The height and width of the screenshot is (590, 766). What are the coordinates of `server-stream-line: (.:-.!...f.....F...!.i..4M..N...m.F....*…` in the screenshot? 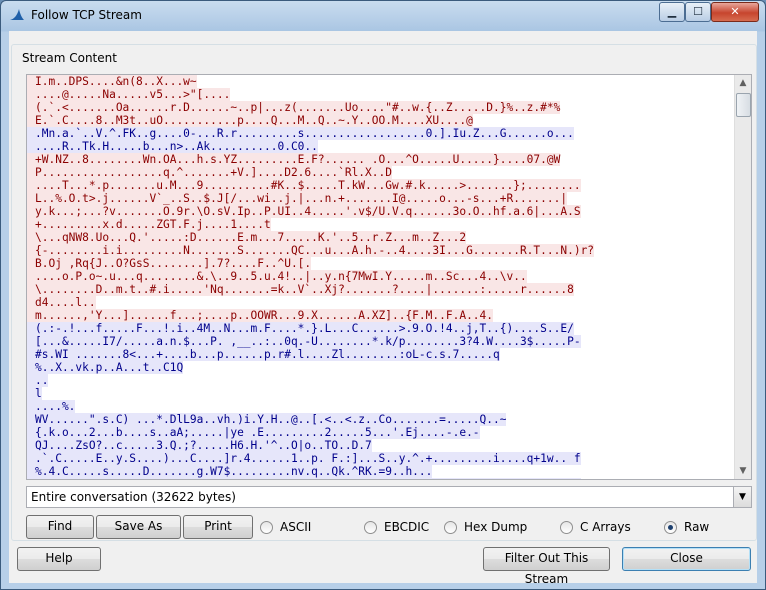 It's located at (381, 328).